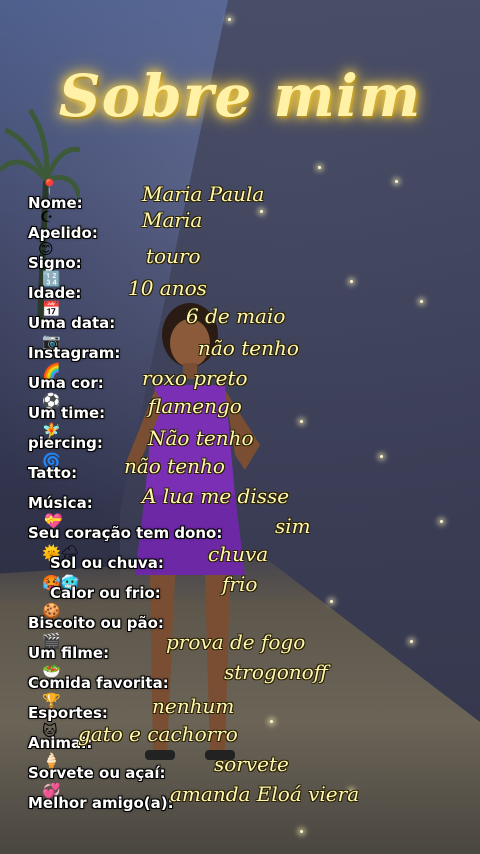 Image resolution: width=480 pixels, height=854 pixels. Describe the element at coordinates (55, 203) in the screenshot. I see `field-label: Nome:` at that location.